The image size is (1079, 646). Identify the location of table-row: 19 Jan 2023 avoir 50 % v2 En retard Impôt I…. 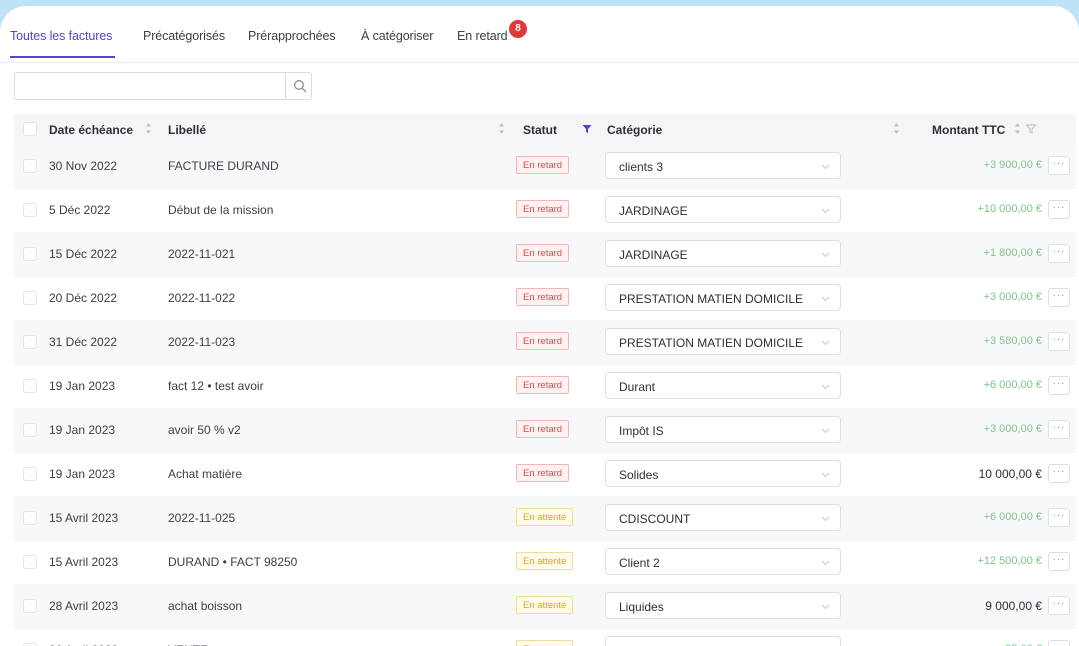
(545, 430).